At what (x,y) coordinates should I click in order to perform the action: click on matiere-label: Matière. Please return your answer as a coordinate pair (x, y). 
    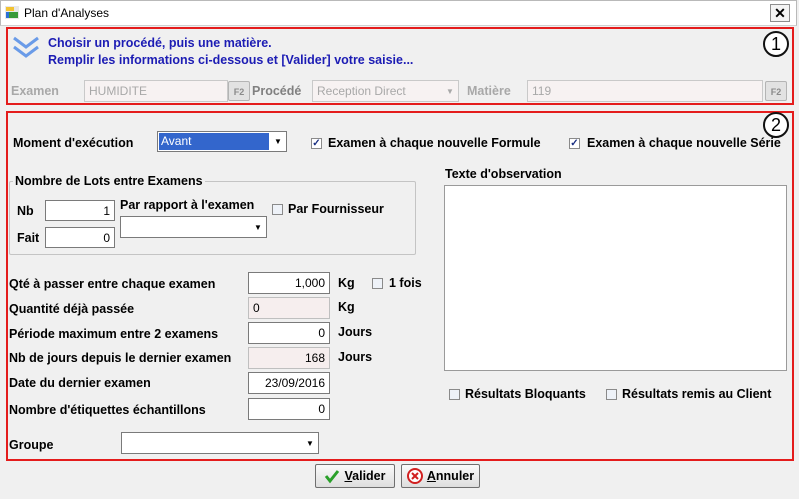
    Looking at the image, I should click on (489, 91).